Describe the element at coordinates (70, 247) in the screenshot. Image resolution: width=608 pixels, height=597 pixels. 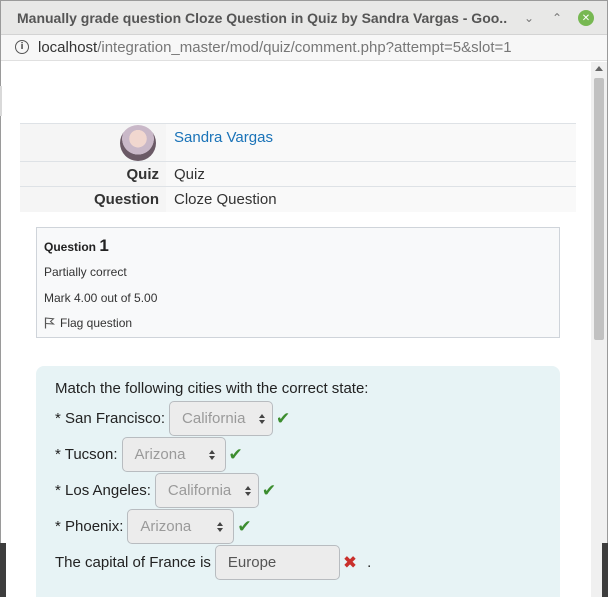
I see `question-word: Question` at that location.